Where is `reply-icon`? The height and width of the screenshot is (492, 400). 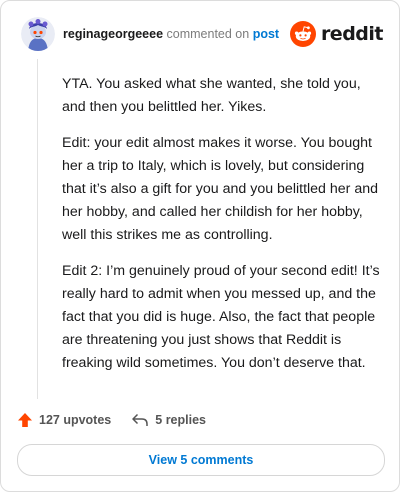
reply-icon is located at coordinates (140, 419).